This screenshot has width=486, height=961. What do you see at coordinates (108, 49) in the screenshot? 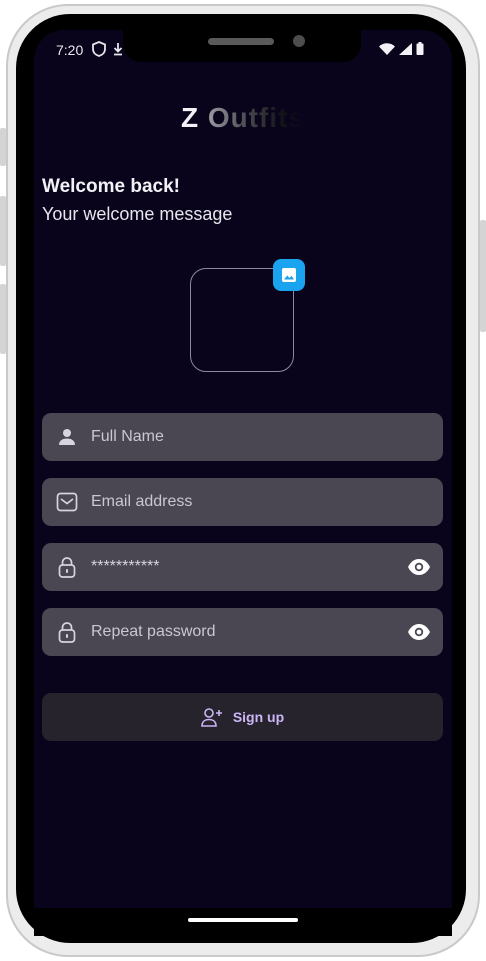
I see `status-icons-left` at bounding box center [108, 49].